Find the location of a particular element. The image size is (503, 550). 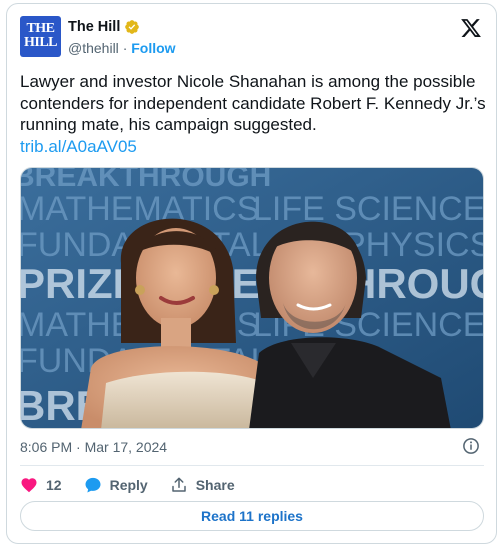

account-name-line: The Hill is located at coordinates (104, 27).